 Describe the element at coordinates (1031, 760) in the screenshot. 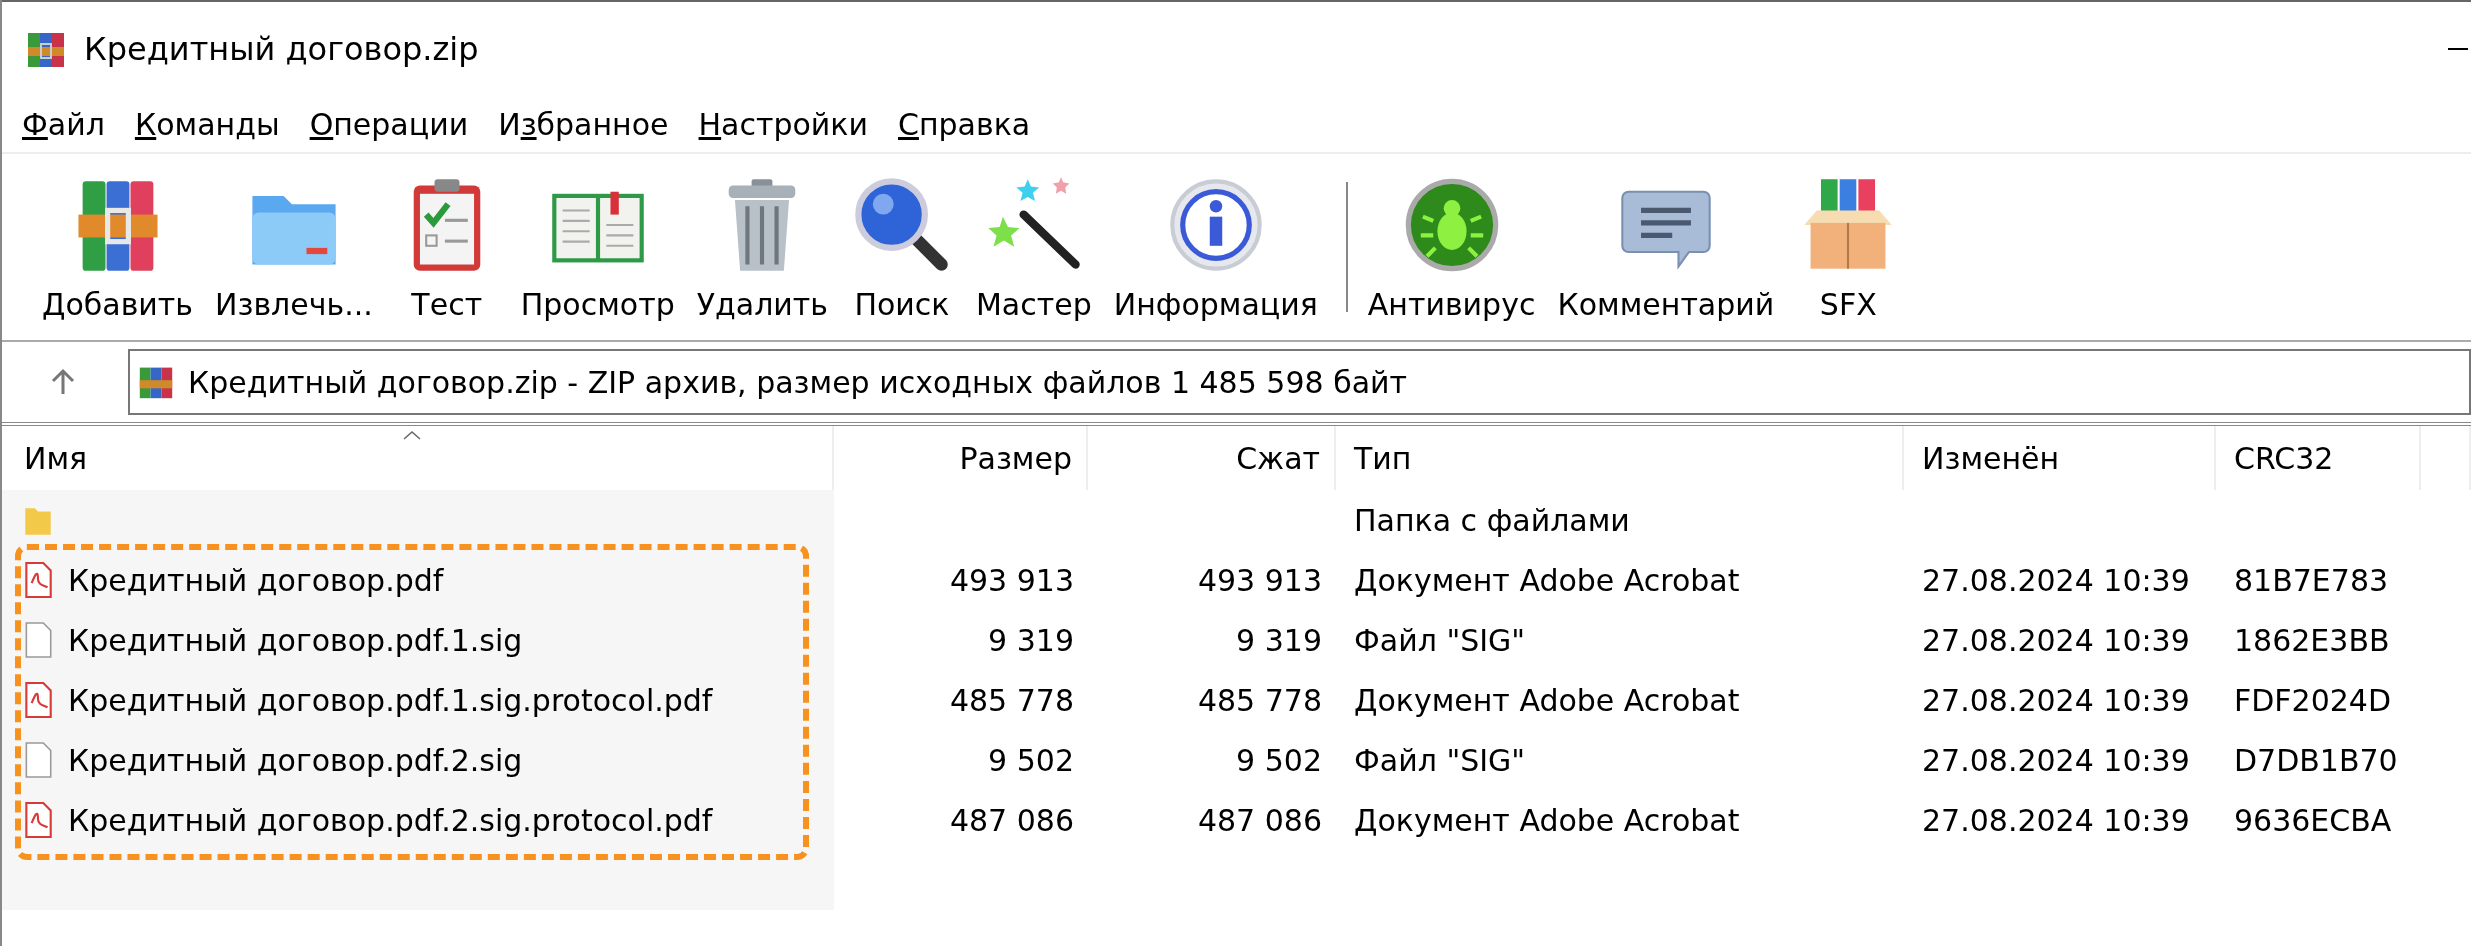

I see `size-cell: 9 502` at that location.